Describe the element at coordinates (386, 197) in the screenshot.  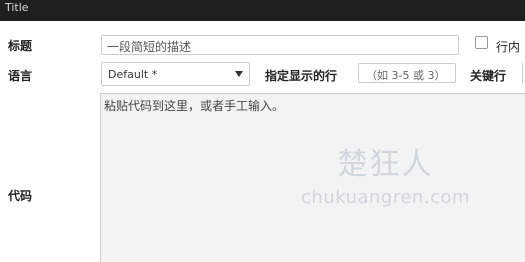
I see `watermark-url: chukuangren.com` at that location.